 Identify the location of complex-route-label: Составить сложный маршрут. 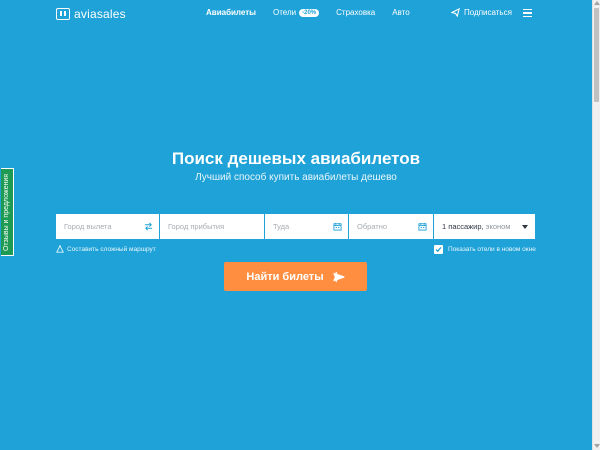
(111, 249).